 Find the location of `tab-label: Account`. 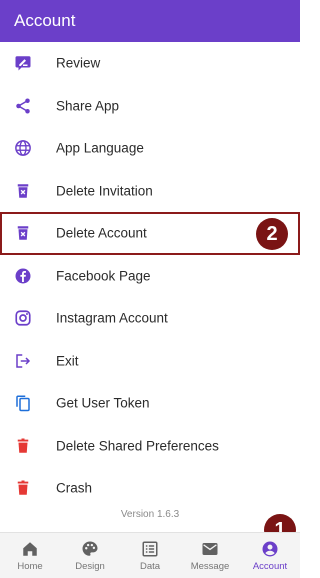

tab-label: Account is located at coordinates (270, 566).